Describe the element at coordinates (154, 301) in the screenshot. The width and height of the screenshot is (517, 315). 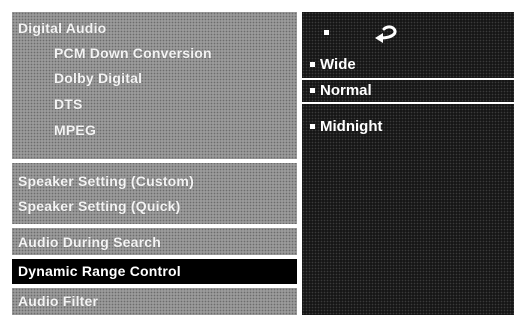
I see `menu-item-audio-filter: Audio Filter` at that location.